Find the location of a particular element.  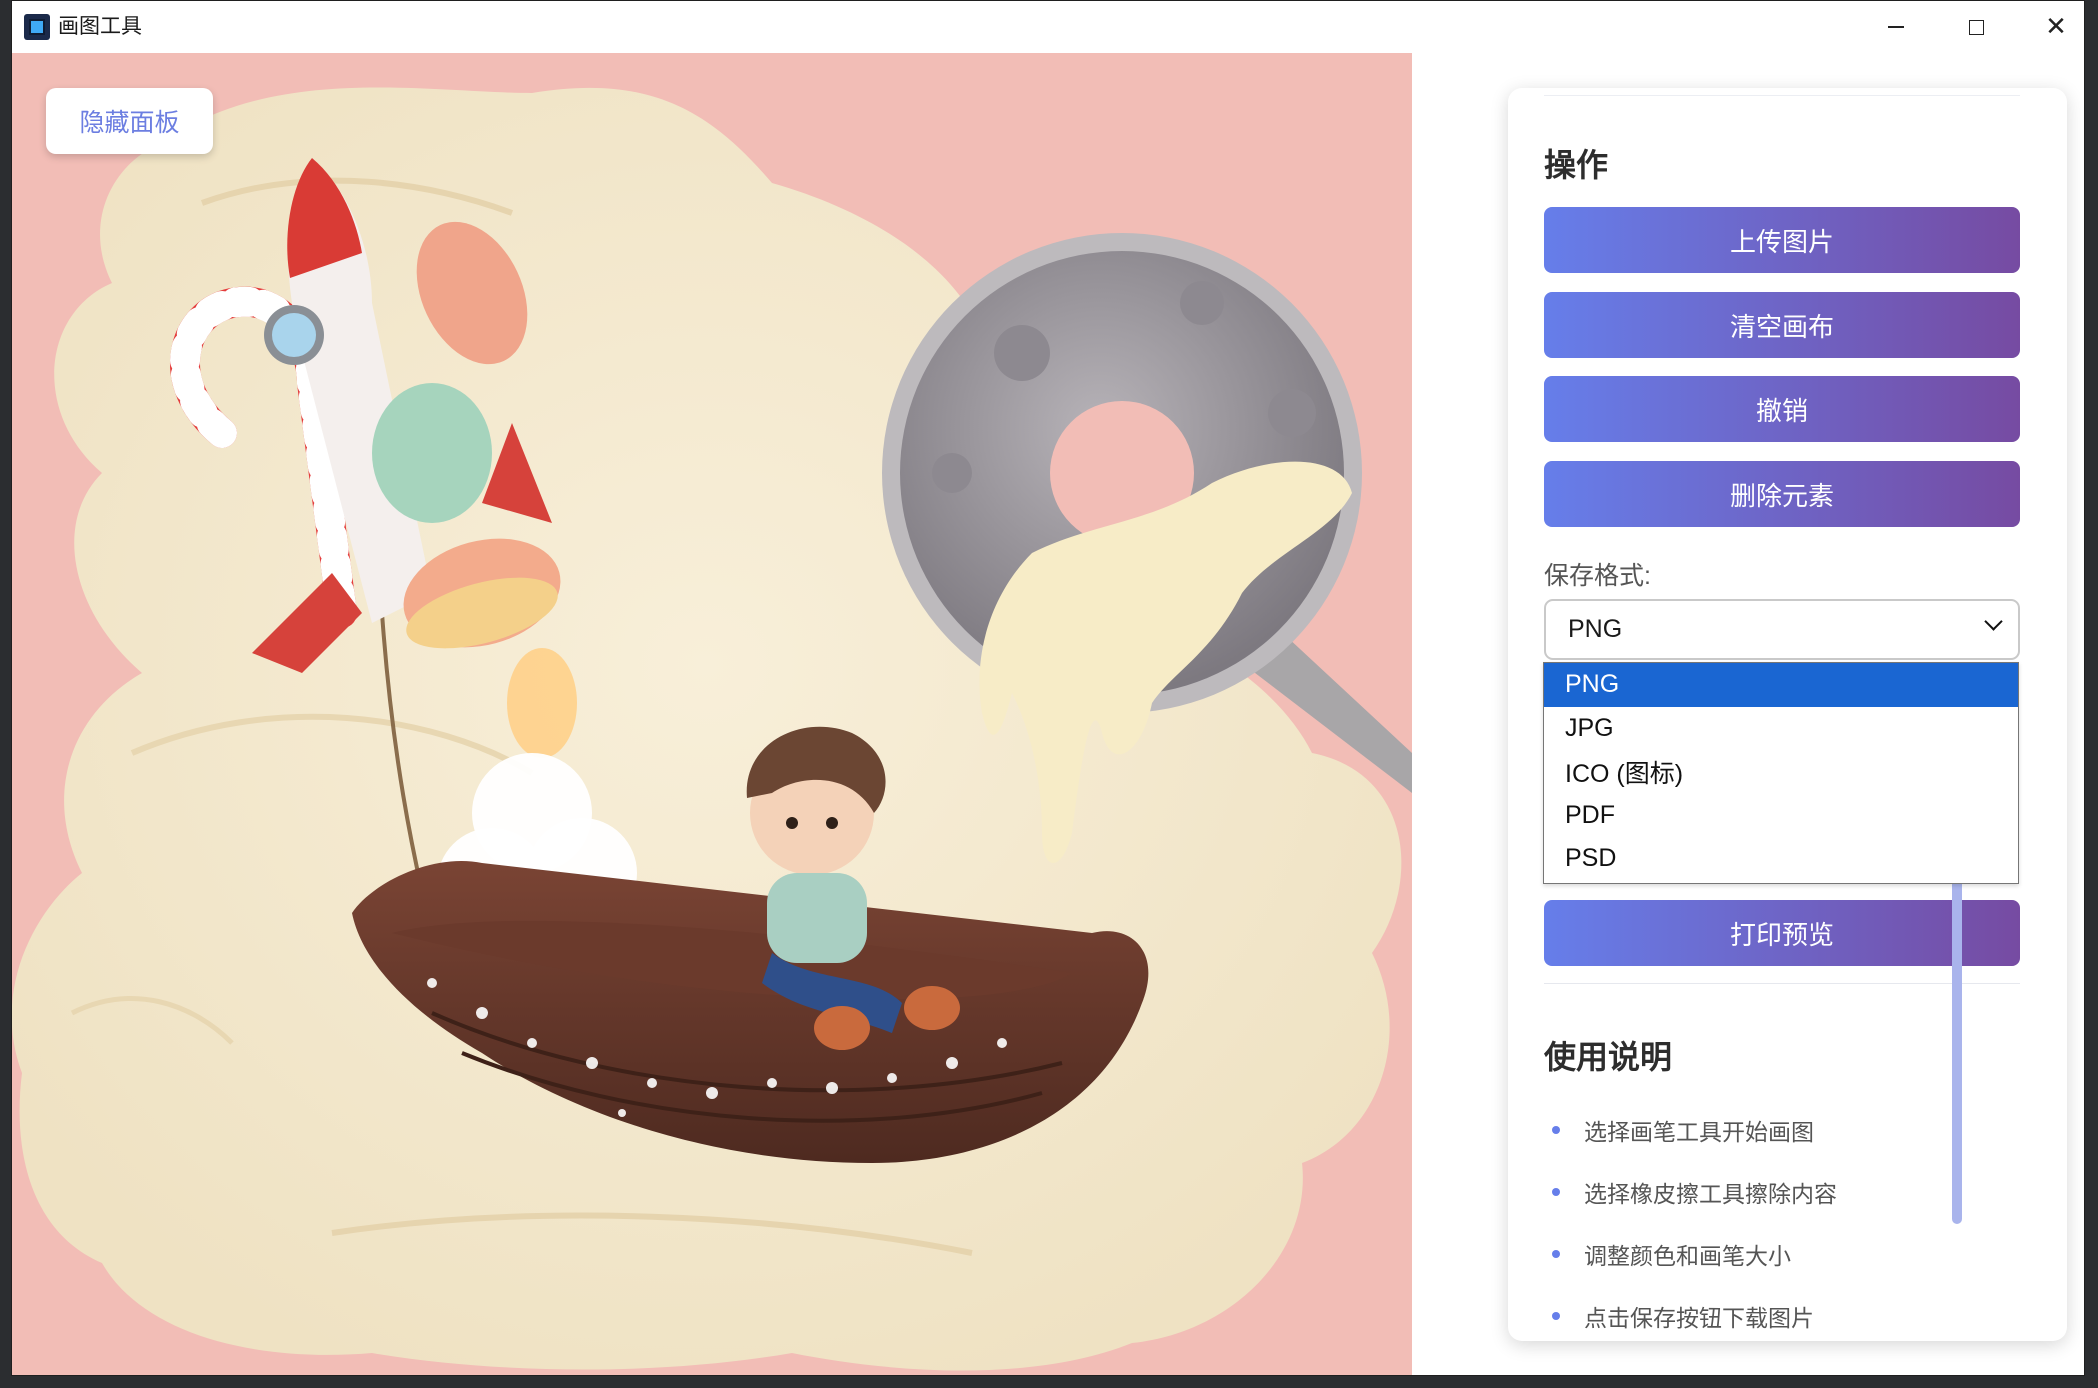

format-option-jpg: JPG is located at coordinates (1781, 729).